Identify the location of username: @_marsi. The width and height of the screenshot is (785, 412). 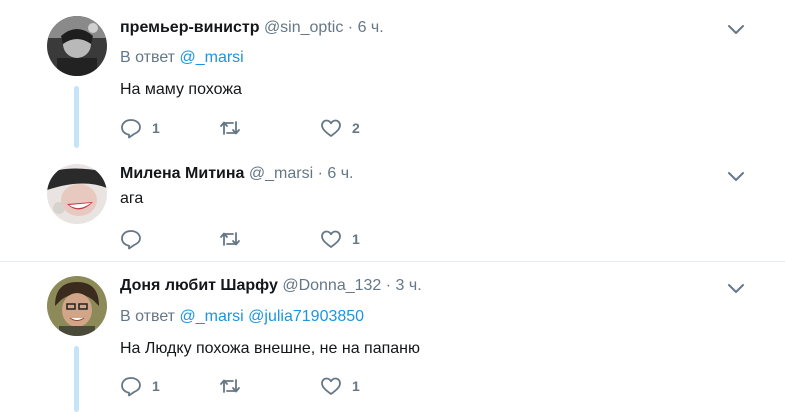
(281, 173).